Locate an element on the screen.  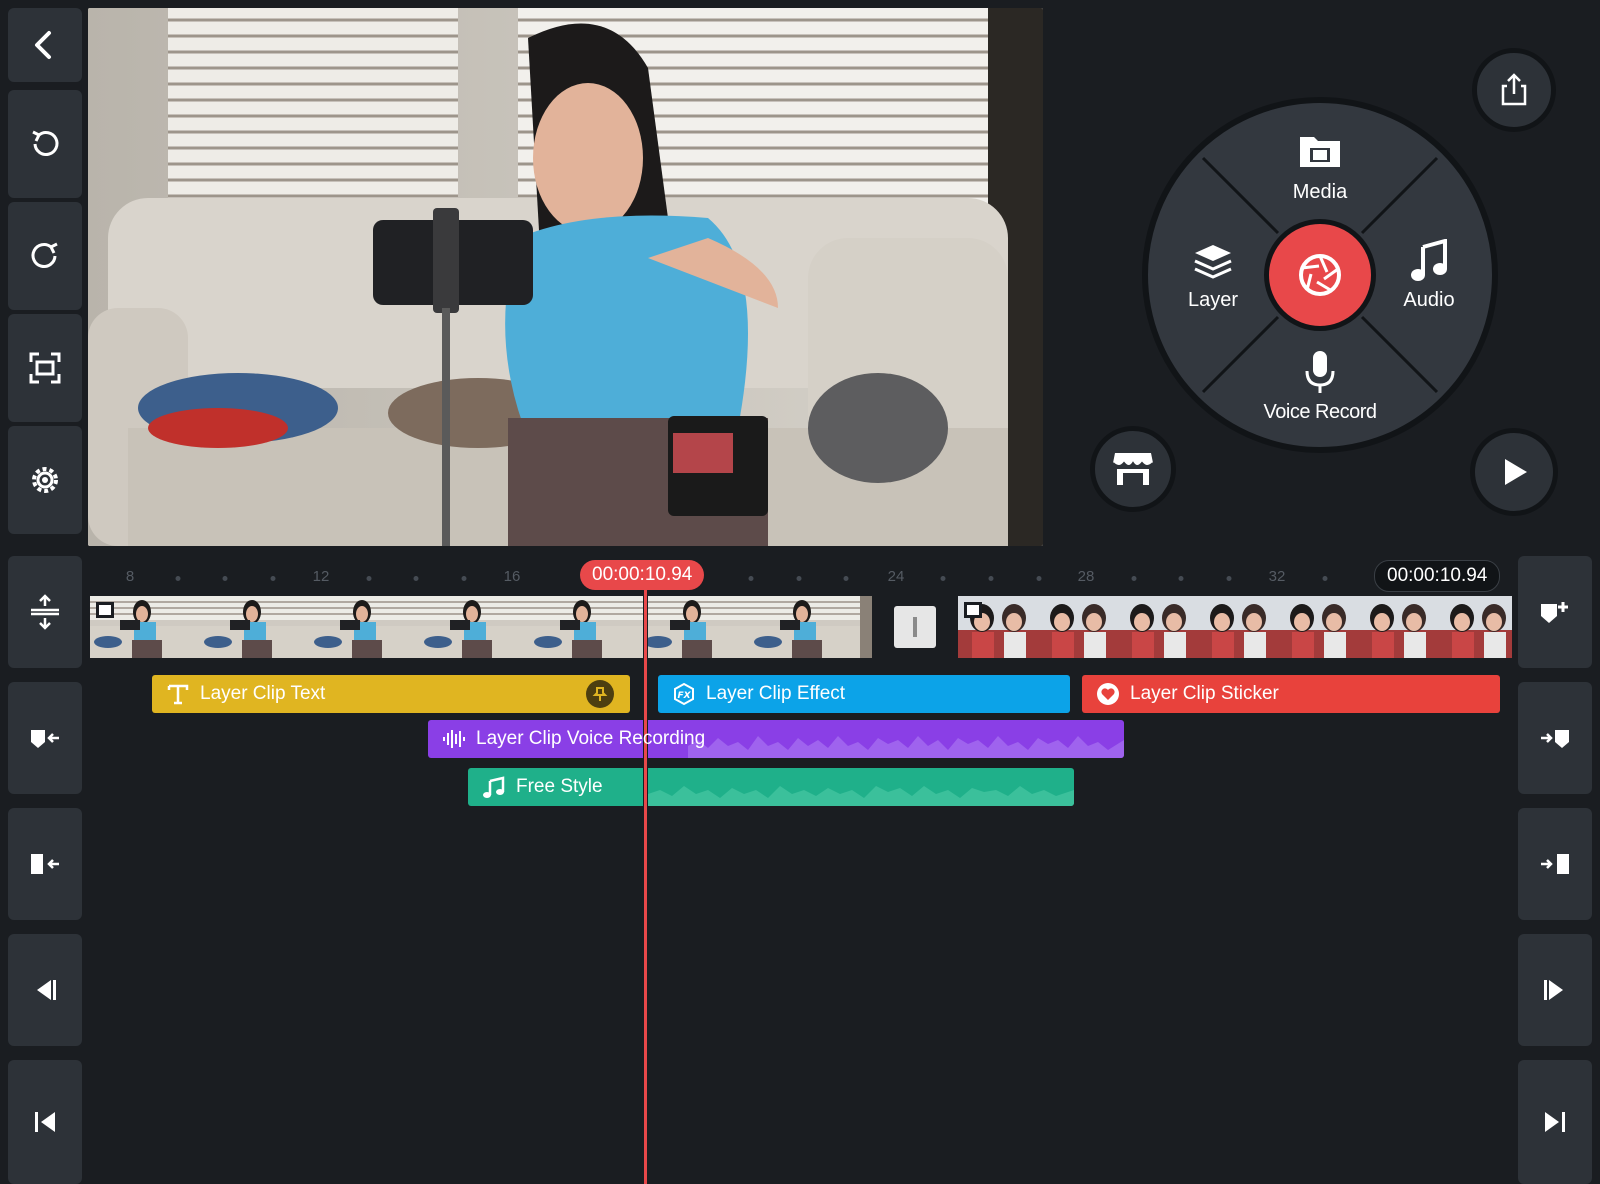
store-icon is located at coordinates (1133, 469).